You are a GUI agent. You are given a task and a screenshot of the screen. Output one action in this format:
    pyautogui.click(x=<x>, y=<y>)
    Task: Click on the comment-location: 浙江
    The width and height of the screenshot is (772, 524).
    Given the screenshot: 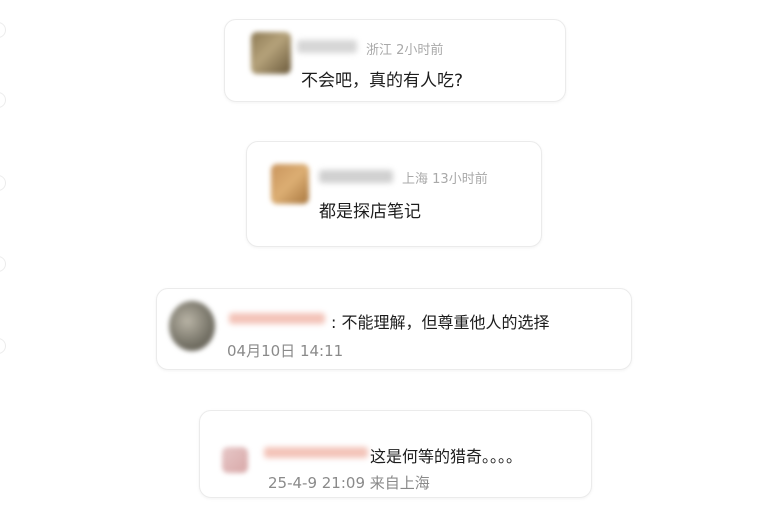 What is the action you would take?
    pyautogui.click(x=379, y=50)
    